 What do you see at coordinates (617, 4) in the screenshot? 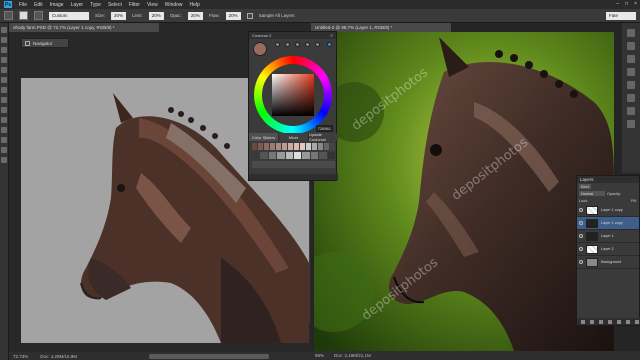
I see `minimize-icon: –` at bounding box center [617, 4].